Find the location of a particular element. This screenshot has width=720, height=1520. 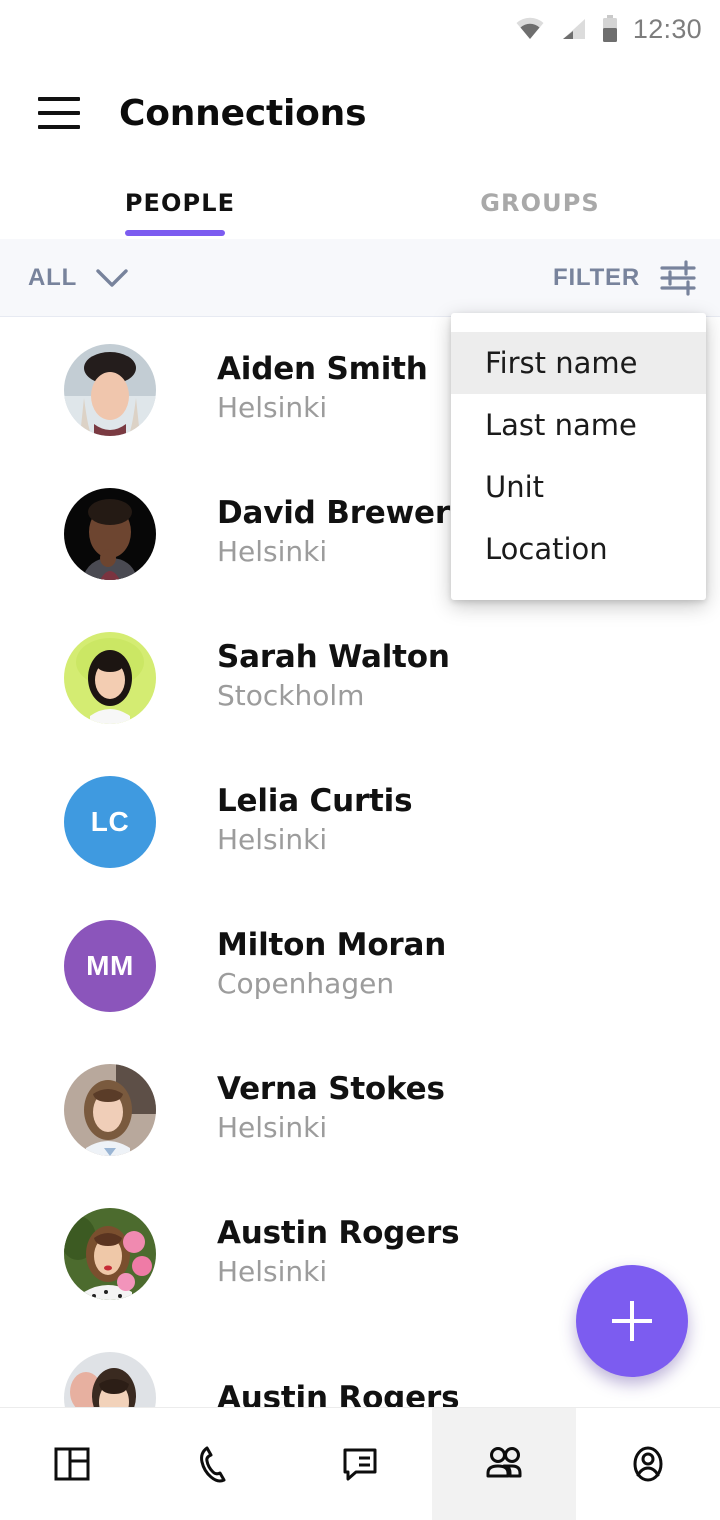

list-item: Verna Stokes Helsinki is located at coordinates (360, 1110).